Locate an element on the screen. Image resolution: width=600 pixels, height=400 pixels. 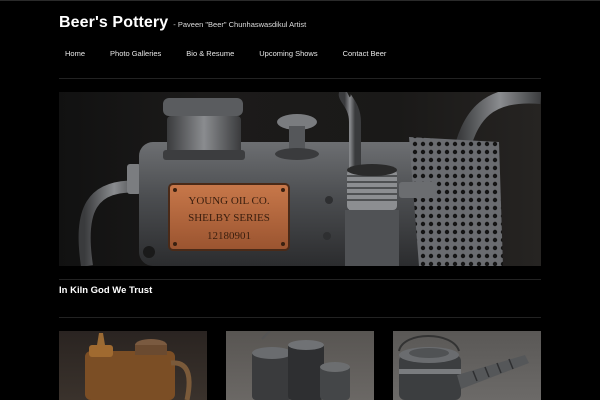
nav-photo-galleries: Photo Galleries is located at coordinates (135, 53).